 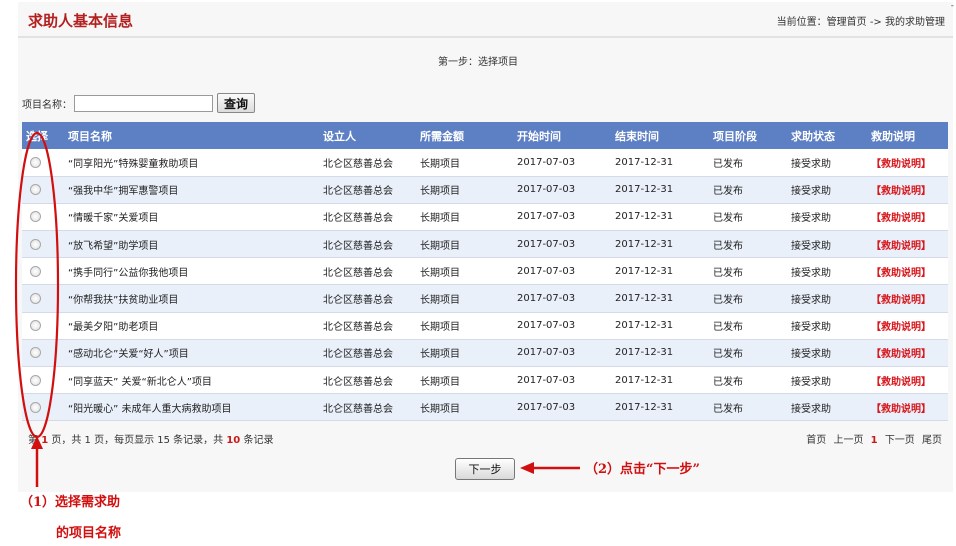 What do you see at coordinates (860, 22) in the screenshot?
I see `breadcrumb: 当前位置：管理首页 -> 我的求助管理` at bounding box center [860, 22].